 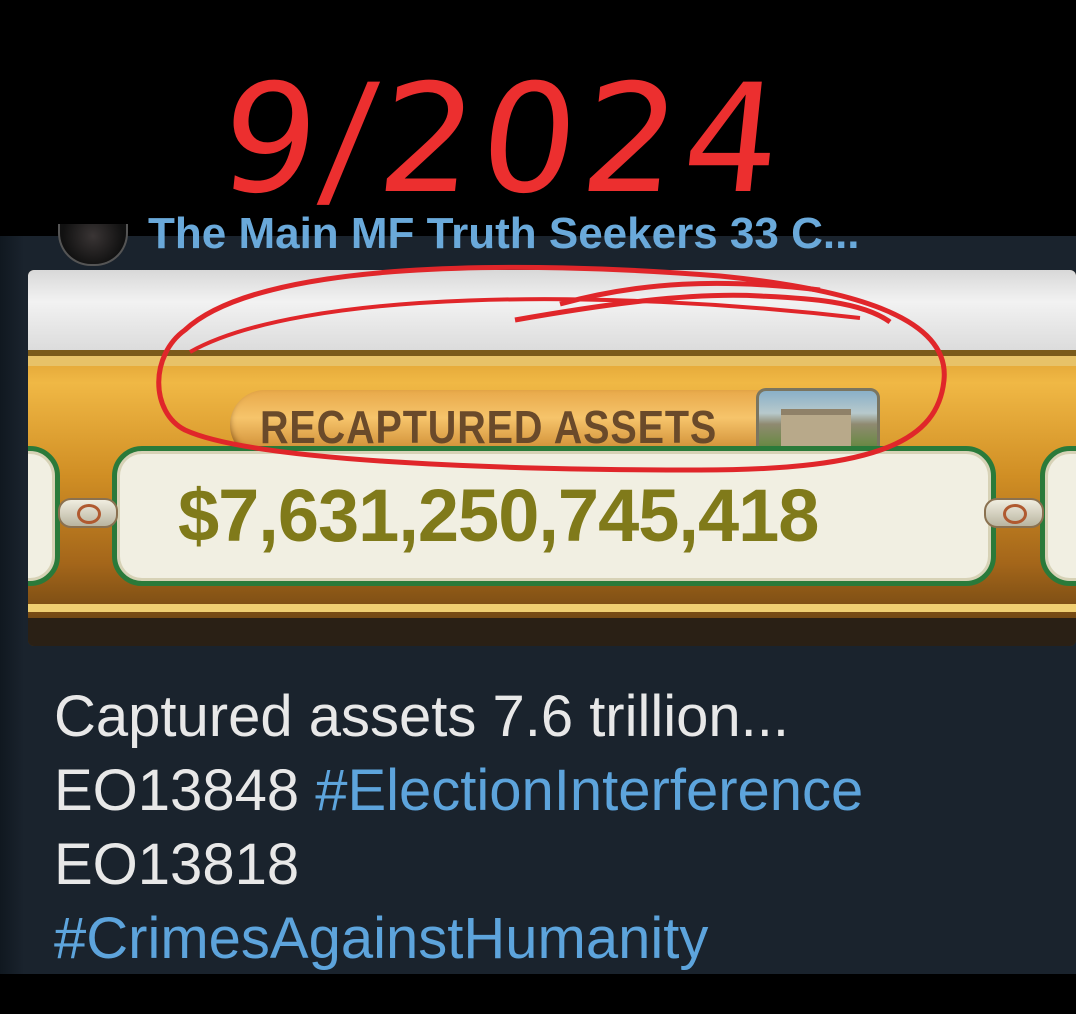 What do you see at coordinates (589, 790) in the screenshot?
I see `hashtag-election-interference: #ElectionInterference` at bounding box center [589, 790].